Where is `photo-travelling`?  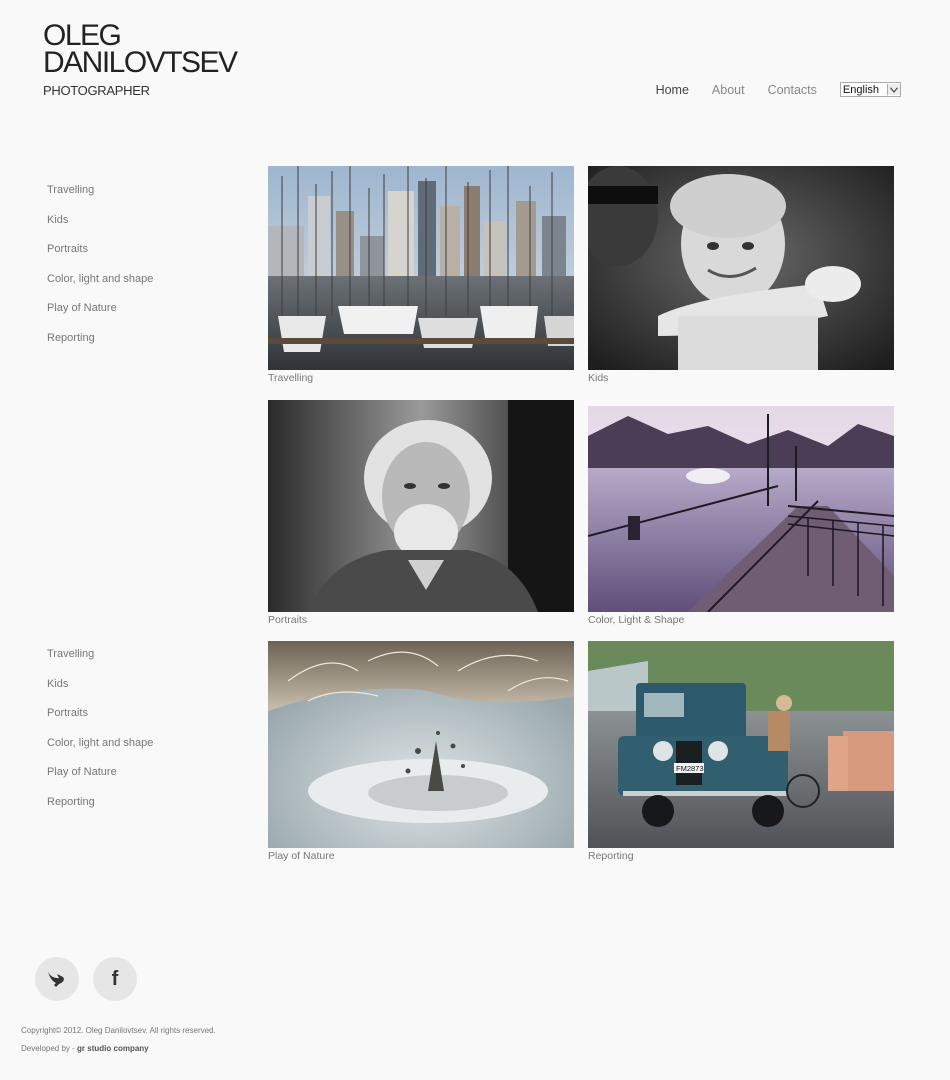
photo-travelling is located at coordinates (421, 268).